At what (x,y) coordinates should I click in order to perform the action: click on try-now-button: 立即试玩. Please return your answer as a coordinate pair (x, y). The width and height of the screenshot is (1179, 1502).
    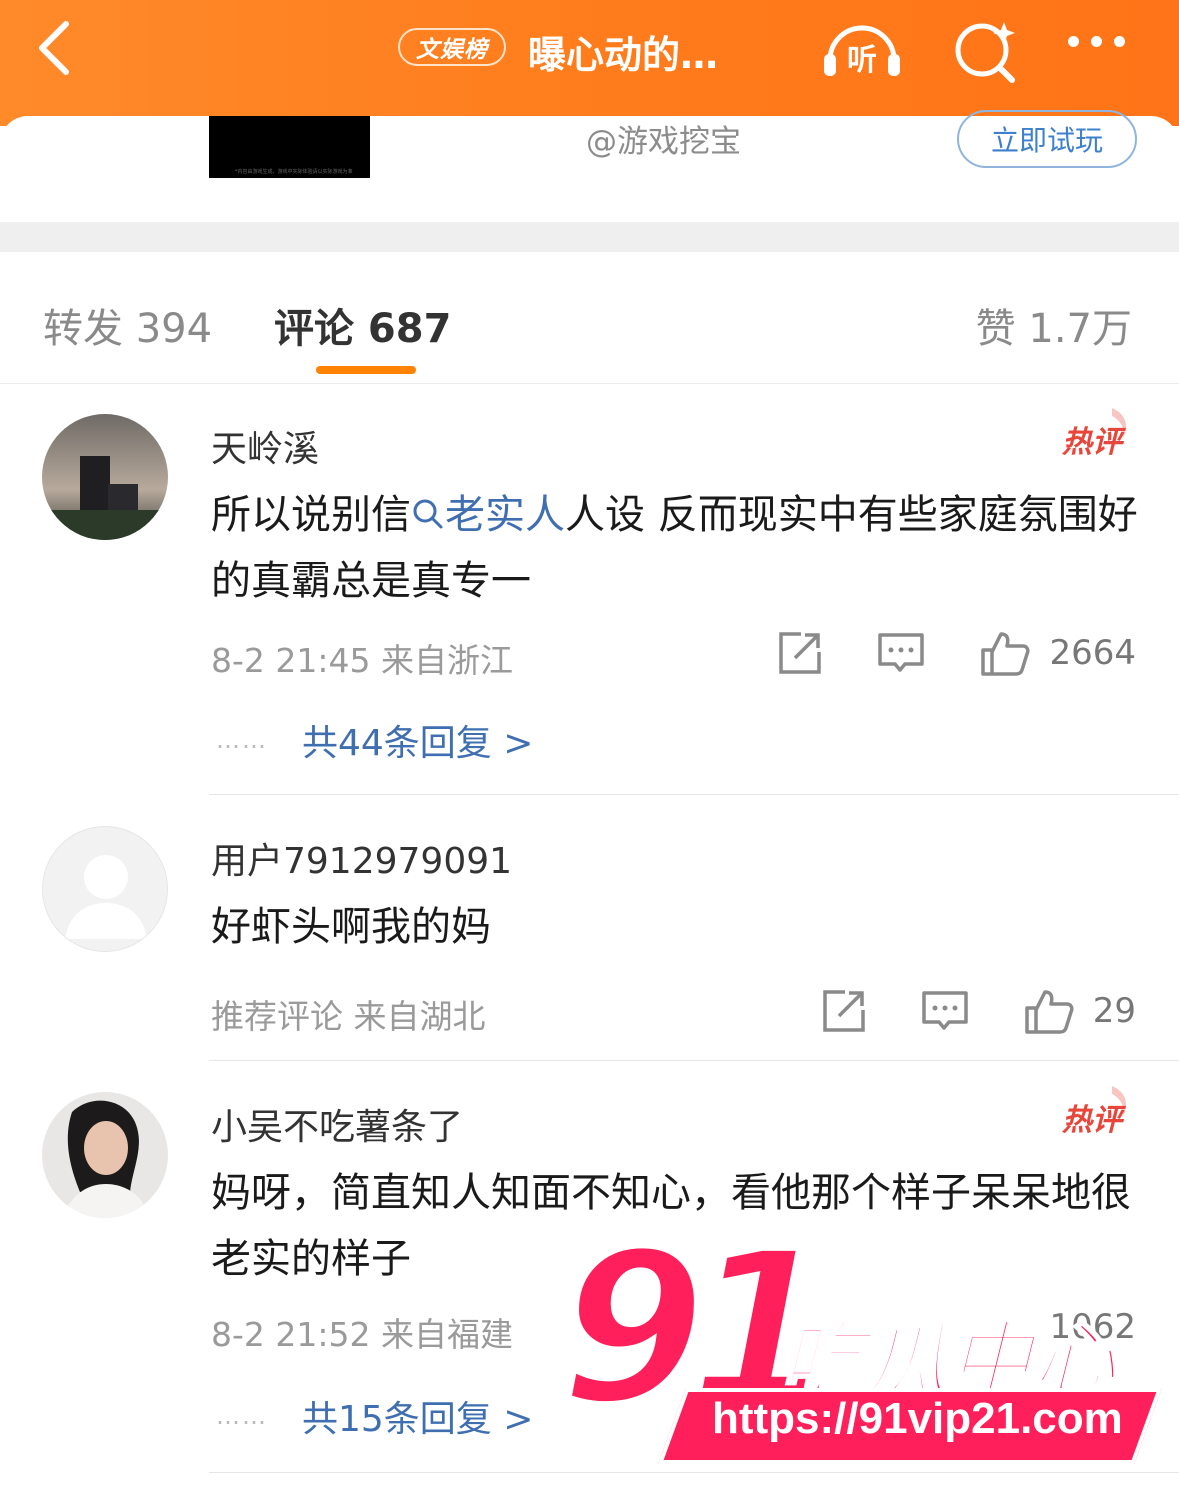
    Looking at the image, I should click on (1047, 139).